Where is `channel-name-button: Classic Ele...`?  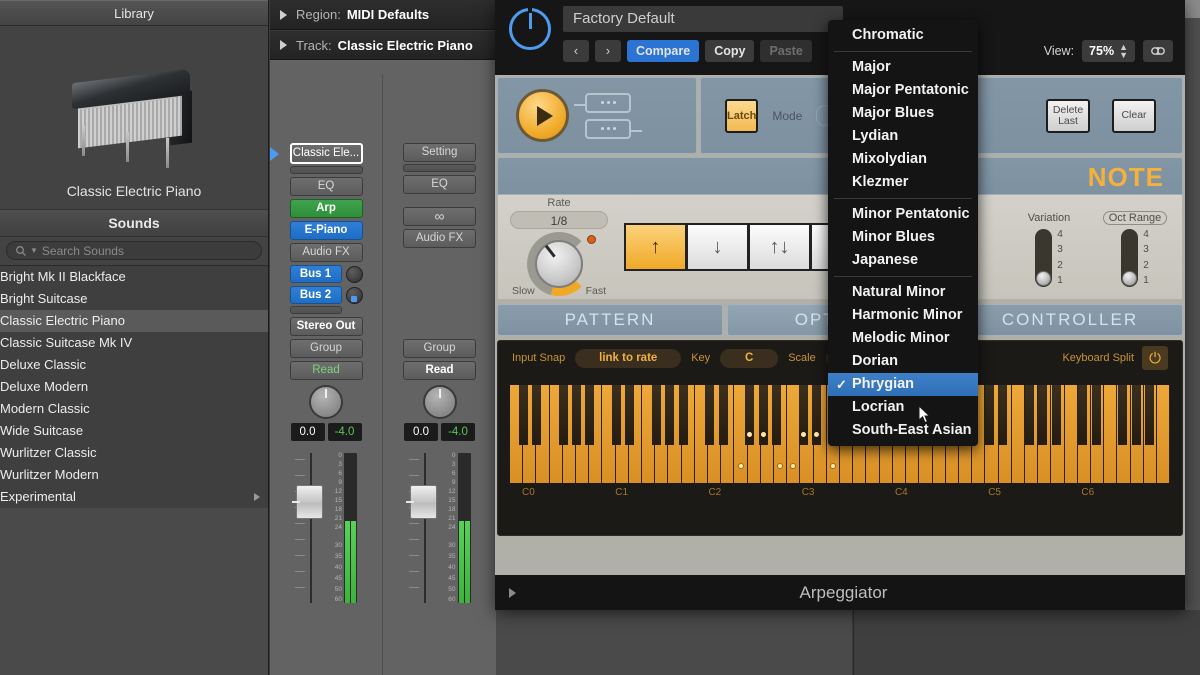 channel-name-button: Classic Ele... is located at coordinates (326, 153).